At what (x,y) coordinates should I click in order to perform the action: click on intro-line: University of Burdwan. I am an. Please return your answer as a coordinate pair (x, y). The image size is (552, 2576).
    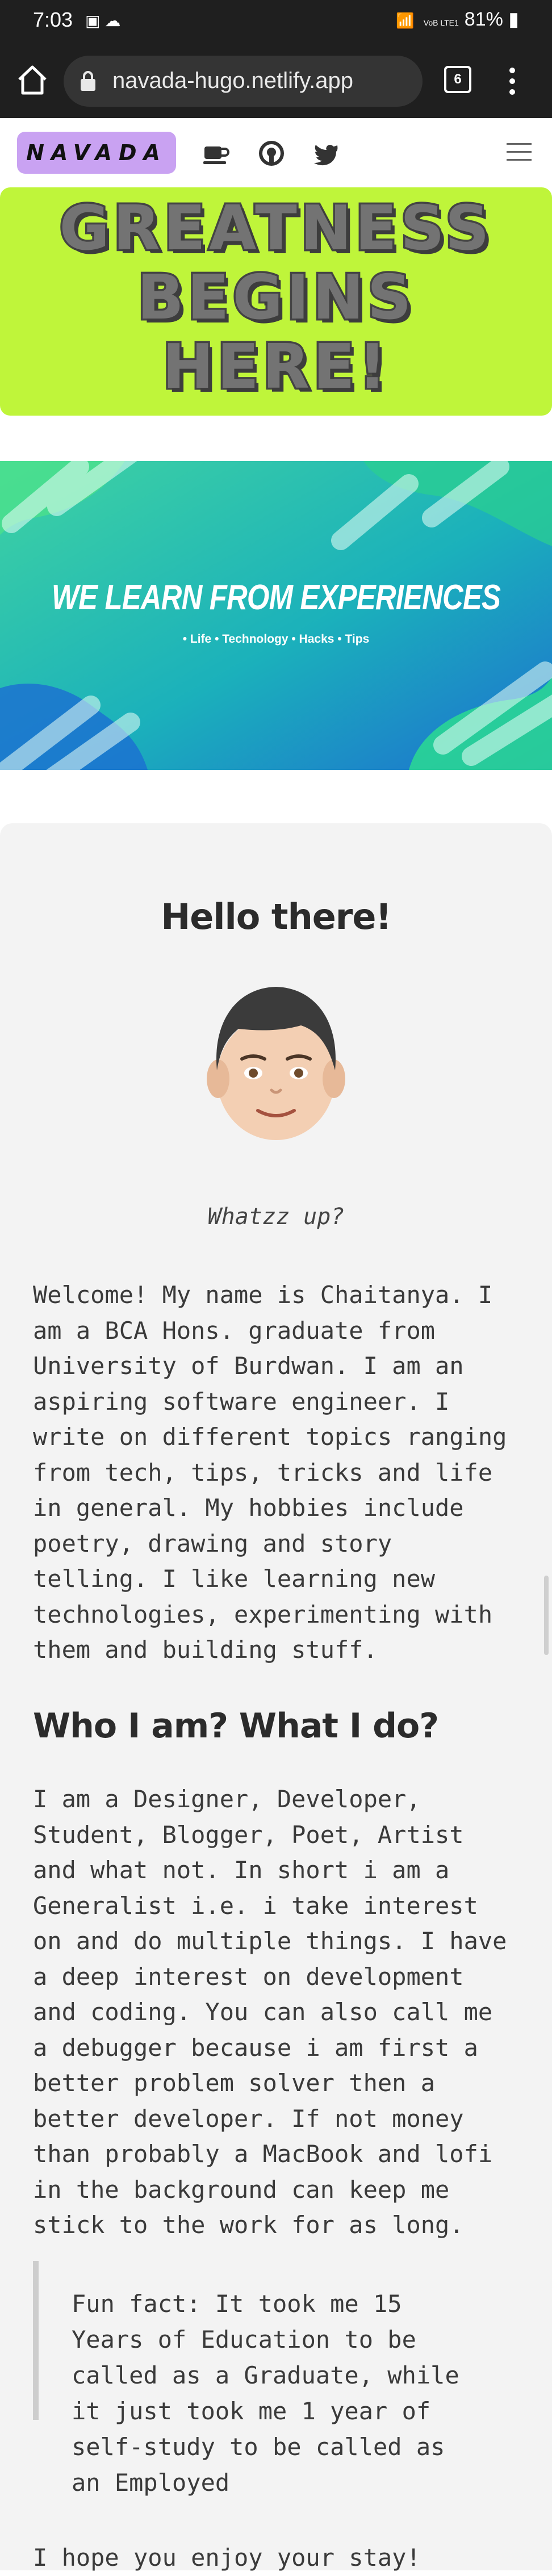
    Looking at the image, I should click on (248, 1366).